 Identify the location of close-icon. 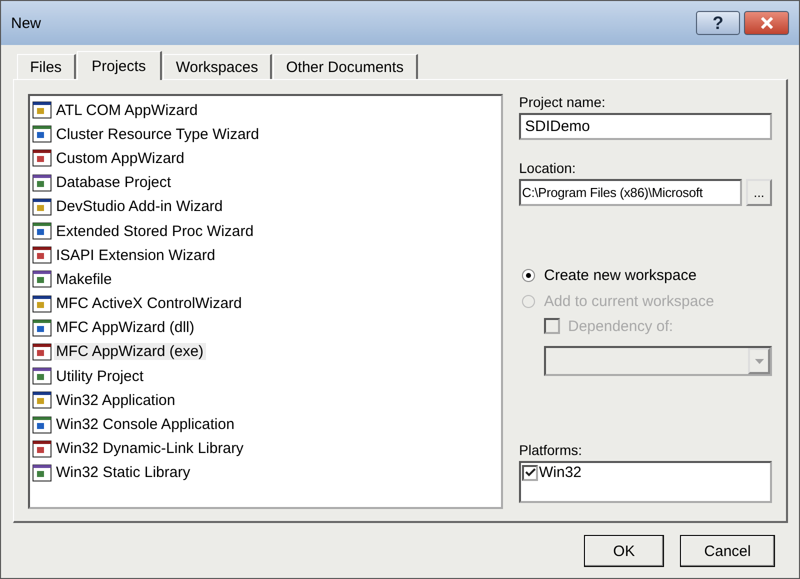
(766, 23).